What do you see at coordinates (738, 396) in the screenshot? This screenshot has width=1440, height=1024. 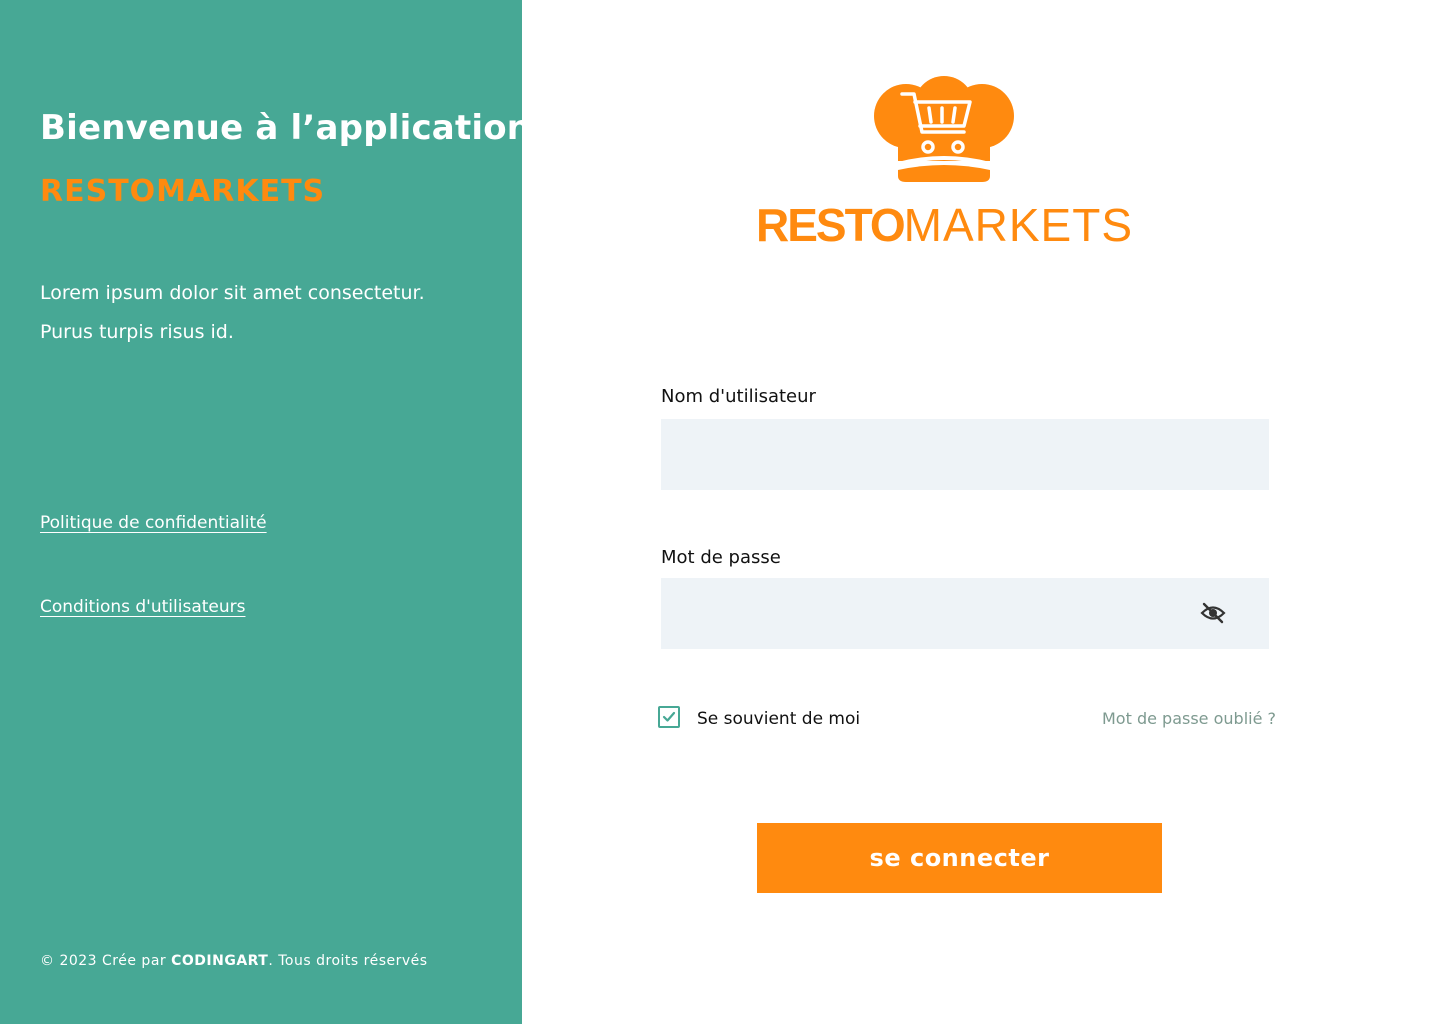 I see `username-label: Nom d'utilisateur` at bounding box center [738, 396].